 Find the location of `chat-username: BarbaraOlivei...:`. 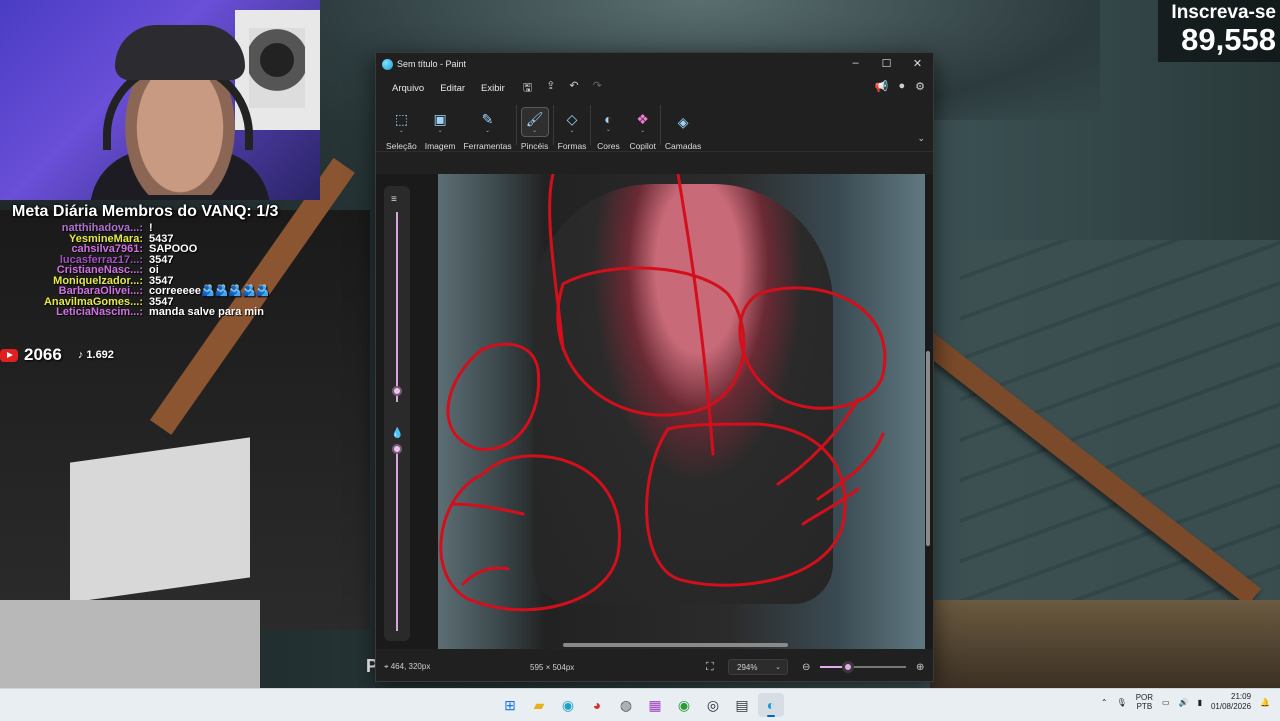

chat-username: BarbaraOlivei...: is located at coordinates (100, 291).